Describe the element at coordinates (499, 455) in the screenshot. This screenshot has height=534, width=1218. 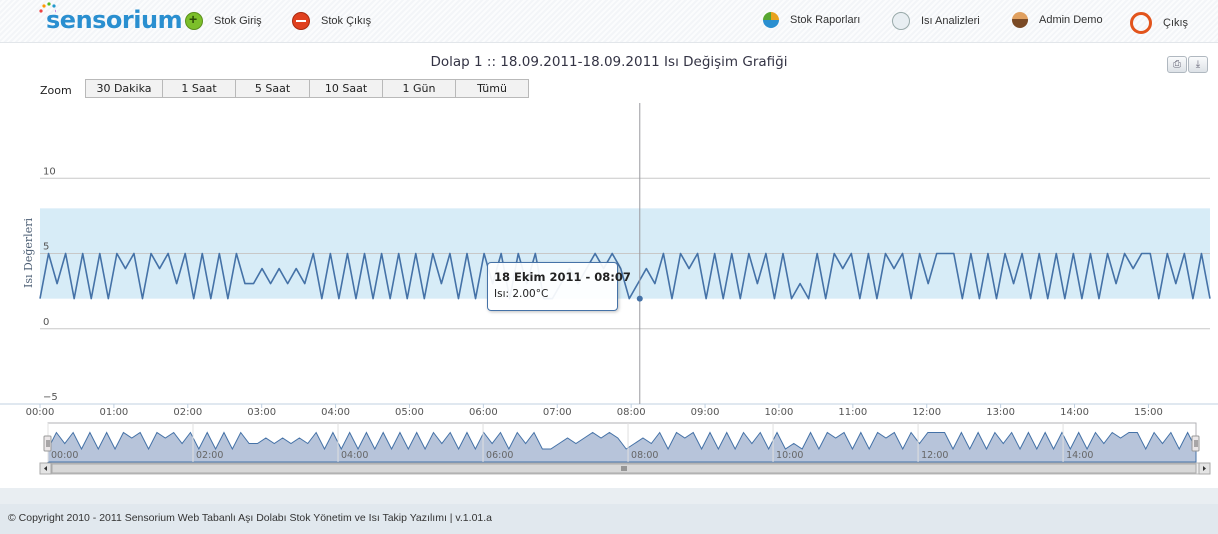
I see `navigator-tick-label: 06:00` at that location.